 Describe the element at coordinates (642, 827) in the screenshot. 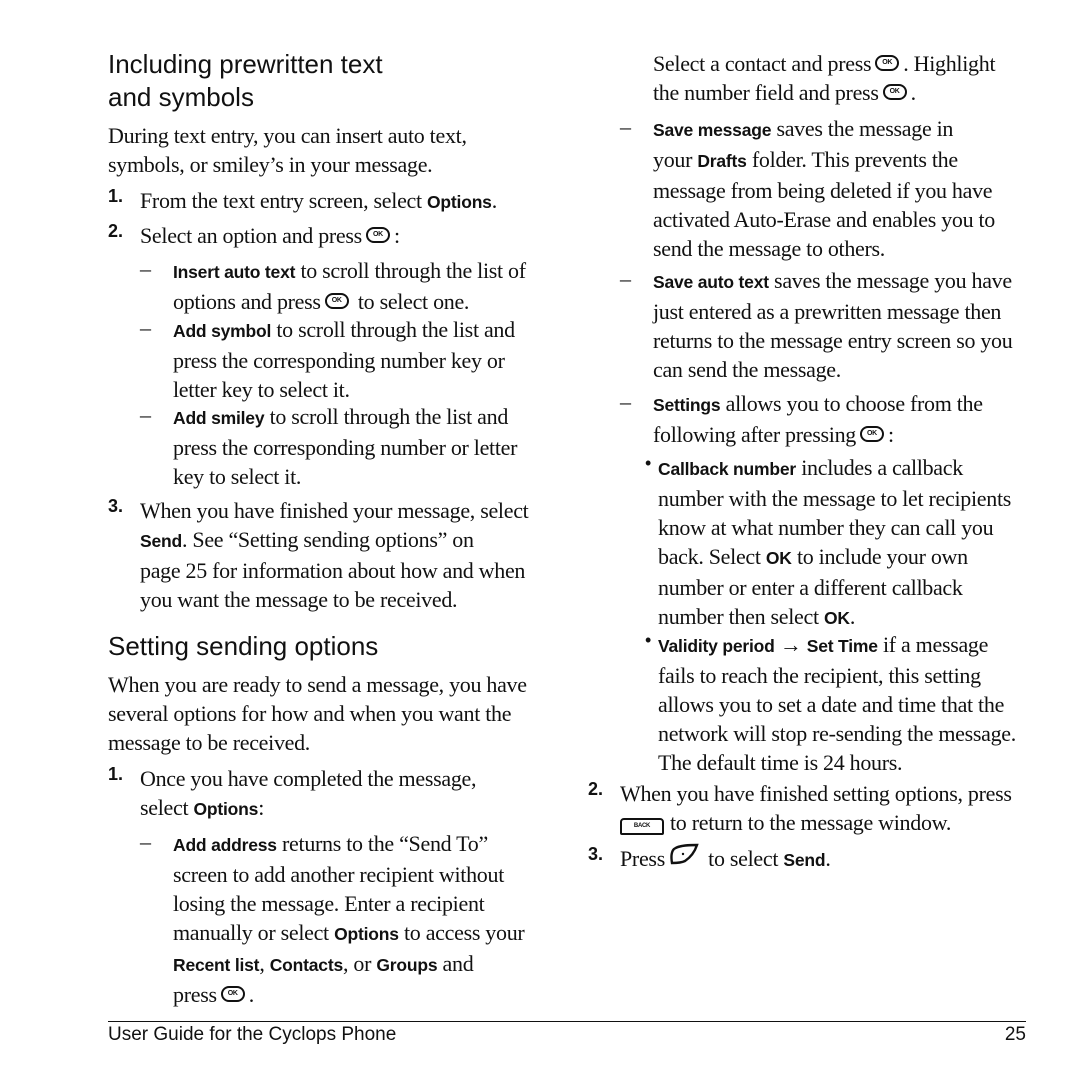

I see `back-key-icon: BACK` at that location.